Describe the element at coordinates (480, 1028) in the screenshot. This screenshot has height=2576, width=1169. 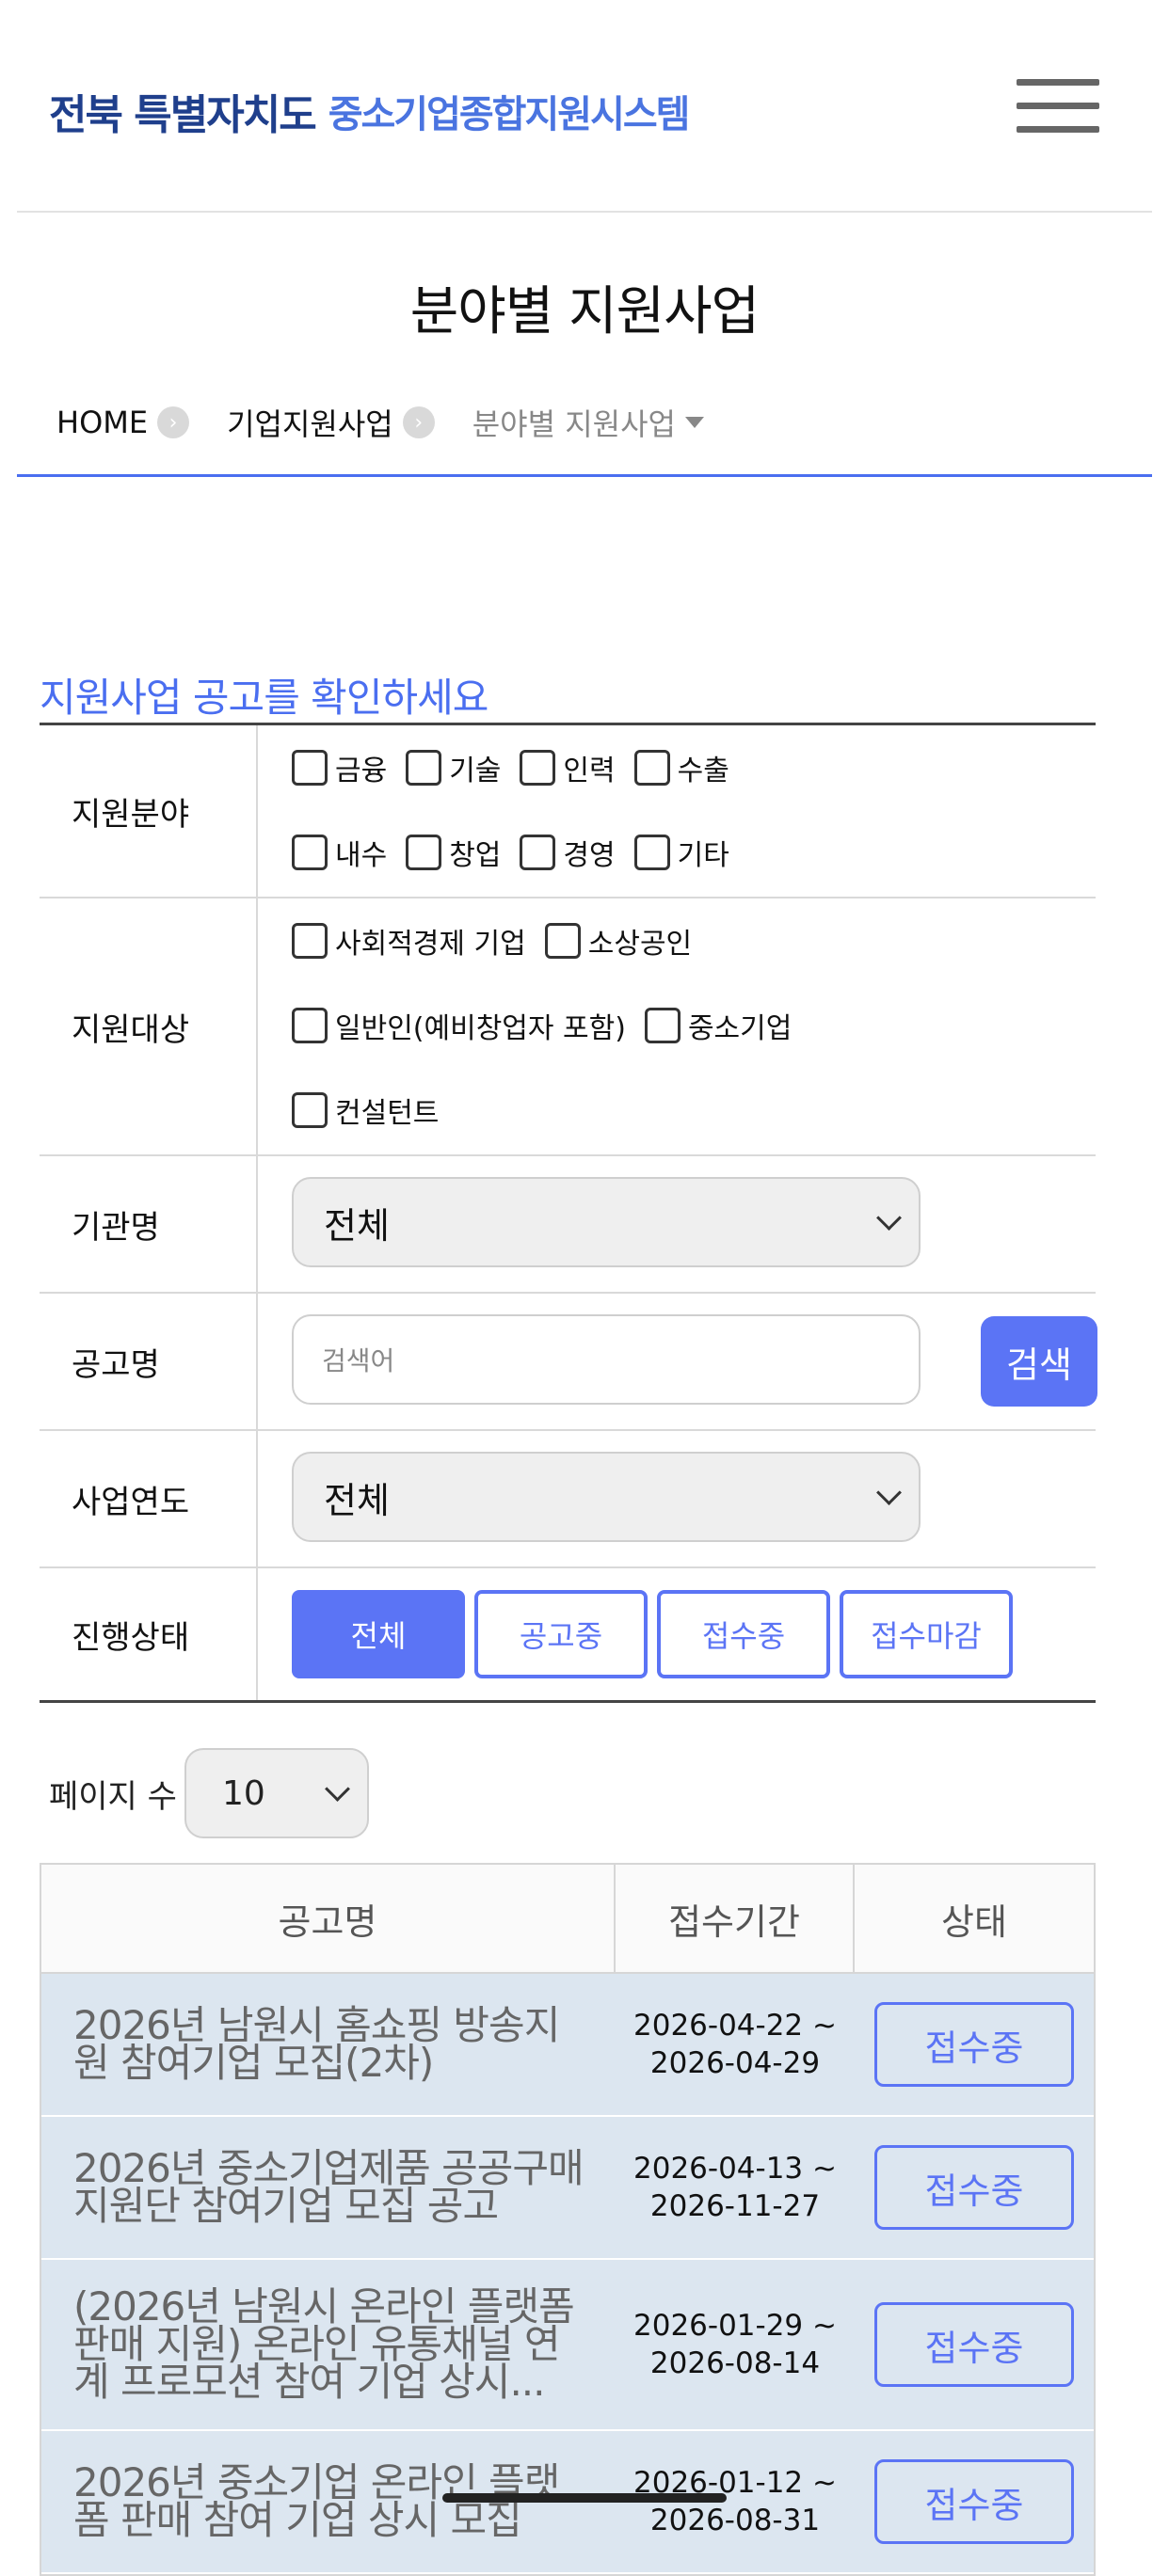
I see `checkbox-label: 일반인(예비창업자 포함)` at that location.